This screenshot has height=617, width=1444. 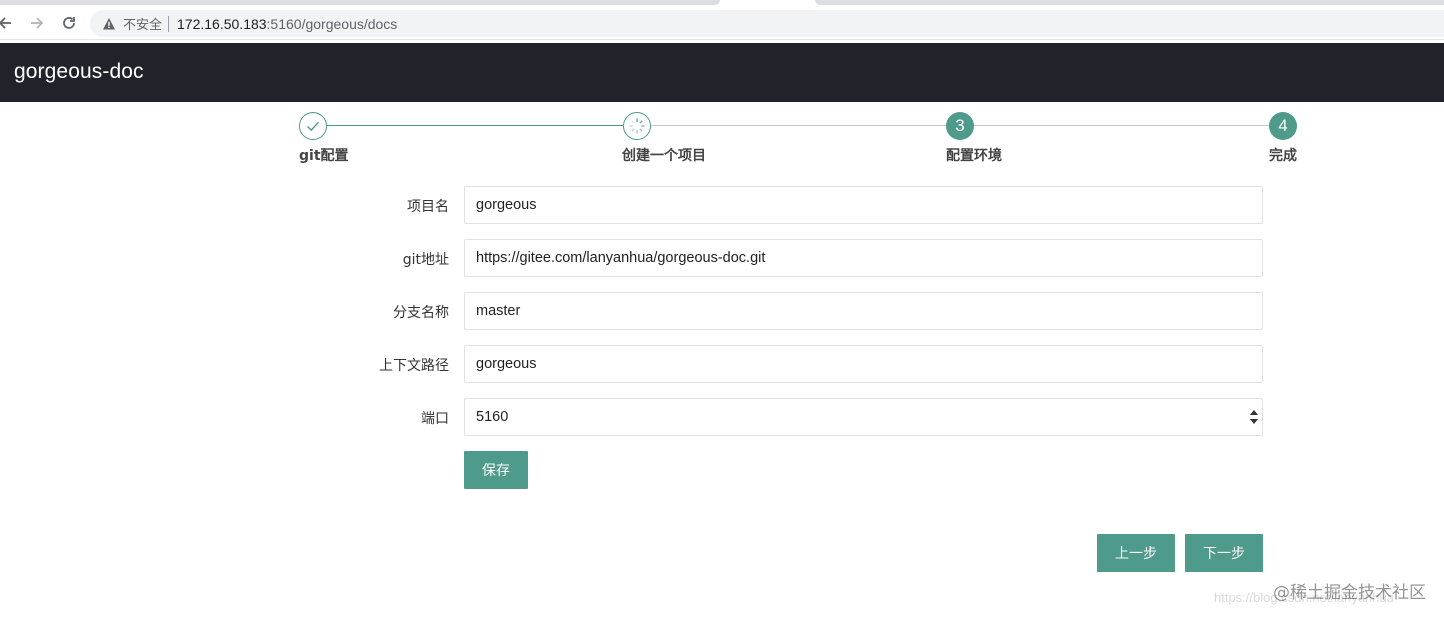 I want to click on step-connector-done, so click(x=475, y=125).